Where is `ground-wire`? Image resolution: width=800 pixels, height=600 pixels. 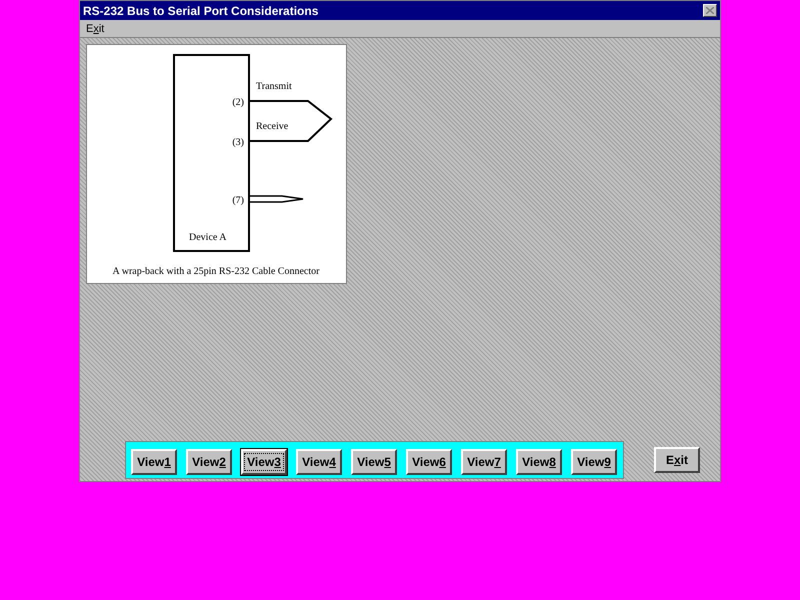 ground-wire is located at coordinates (277, 199).